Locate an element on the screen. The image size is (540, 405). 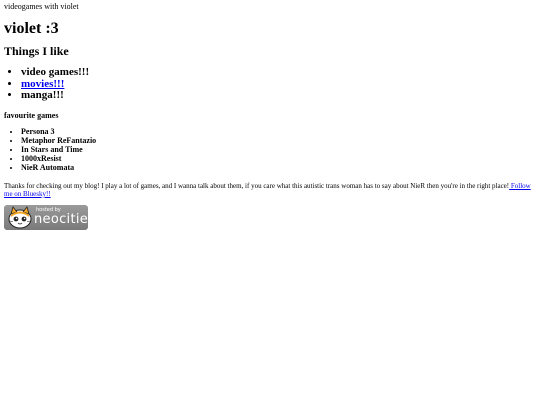
list-item: Persona 3 is located at coordinates (278, 131).